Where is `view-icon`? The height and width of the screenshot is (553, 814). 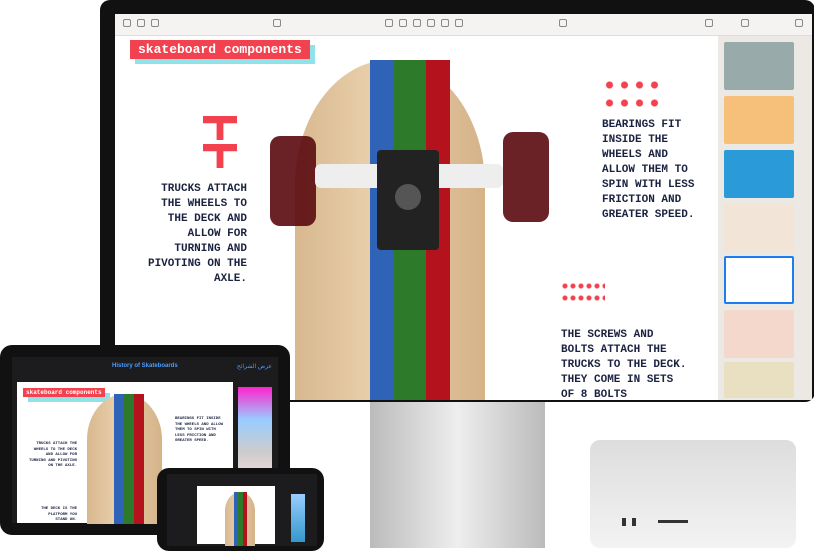
view-icon is located at coordinates (127, 23).